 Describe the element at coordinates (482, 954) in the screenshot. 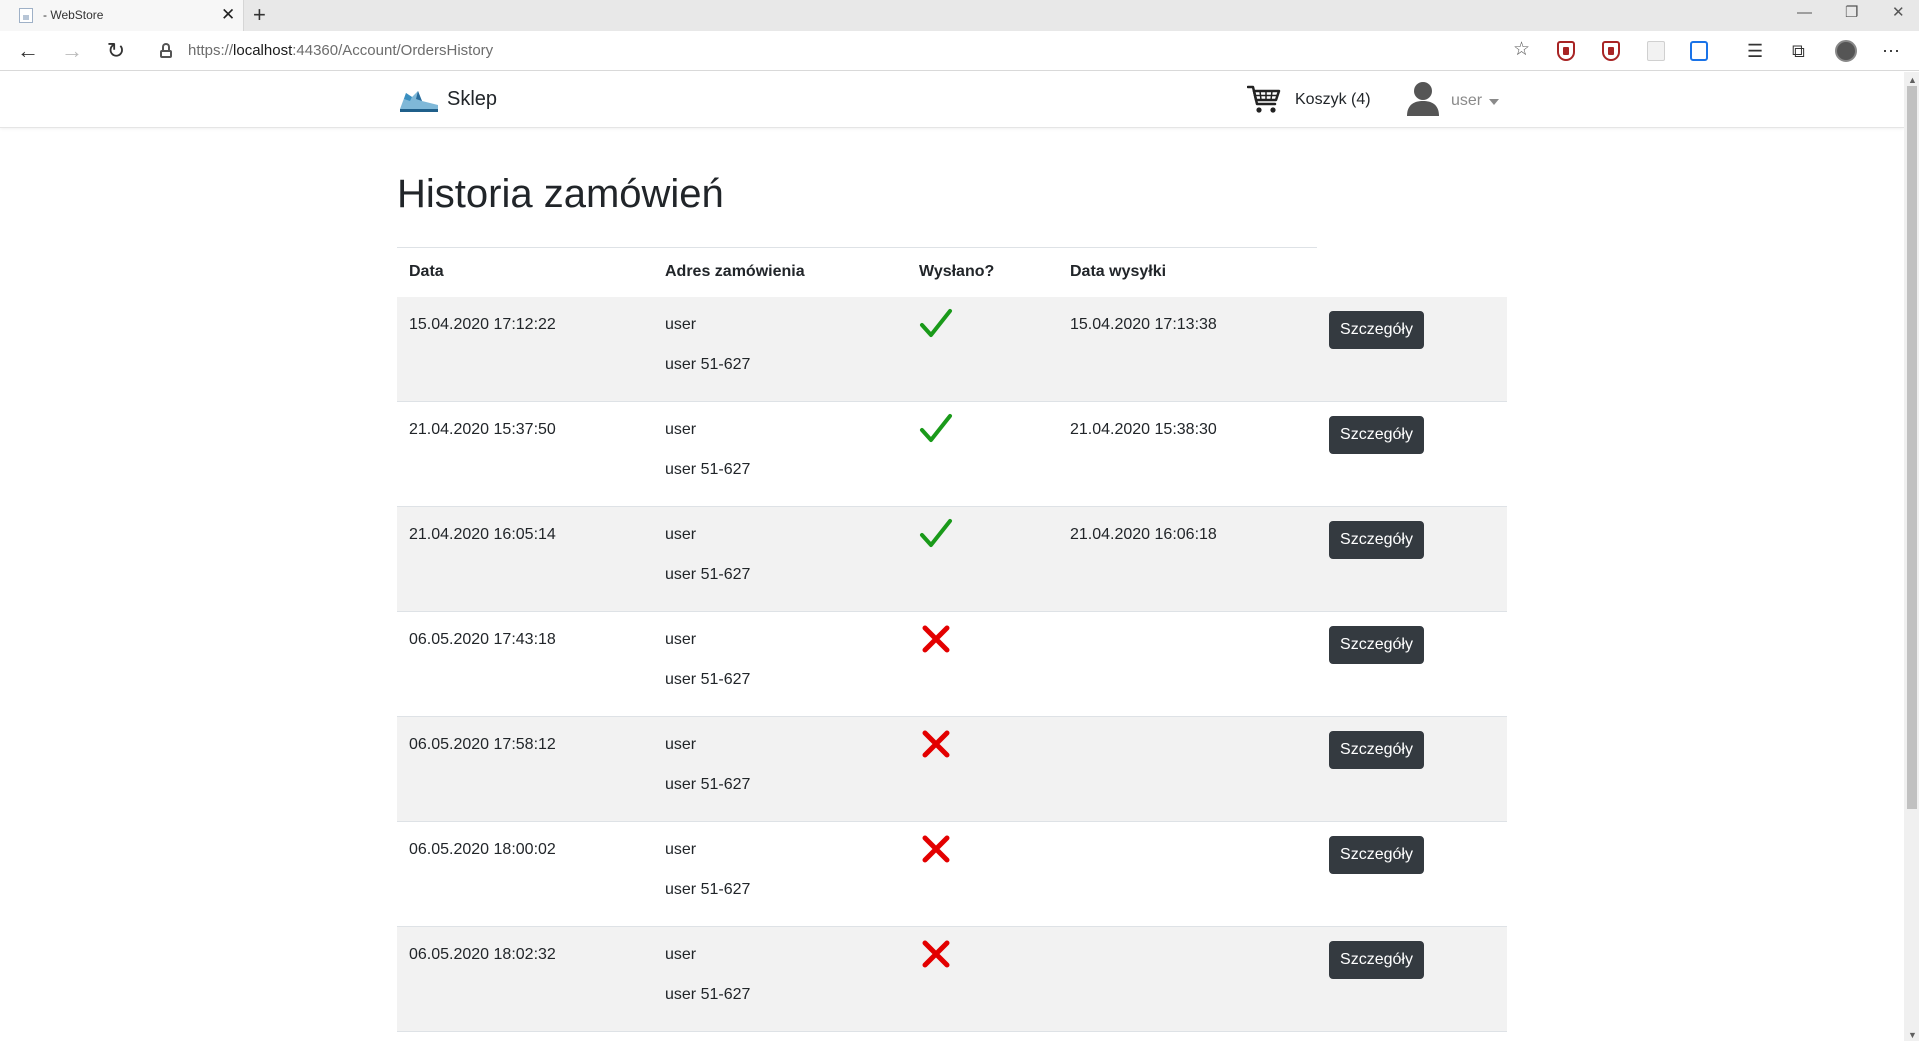

I see `order-date: 06.05.2020 18:02:32` at that location.